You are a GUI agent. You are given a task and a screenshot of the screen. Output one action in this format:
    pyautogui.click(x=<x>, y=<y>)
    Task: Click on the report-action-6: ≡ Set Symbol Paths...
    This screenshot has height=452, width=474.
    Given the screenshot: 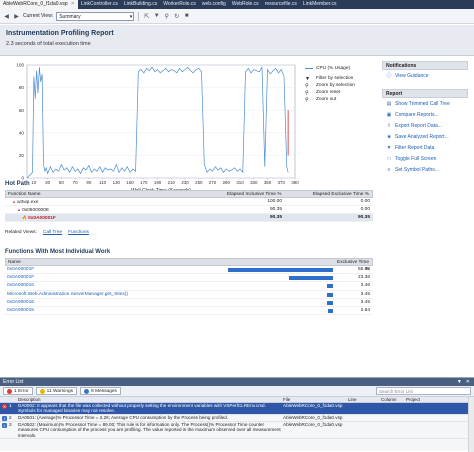 What is the action you would take?
    pyautogui.click(x=425, y=169)
    